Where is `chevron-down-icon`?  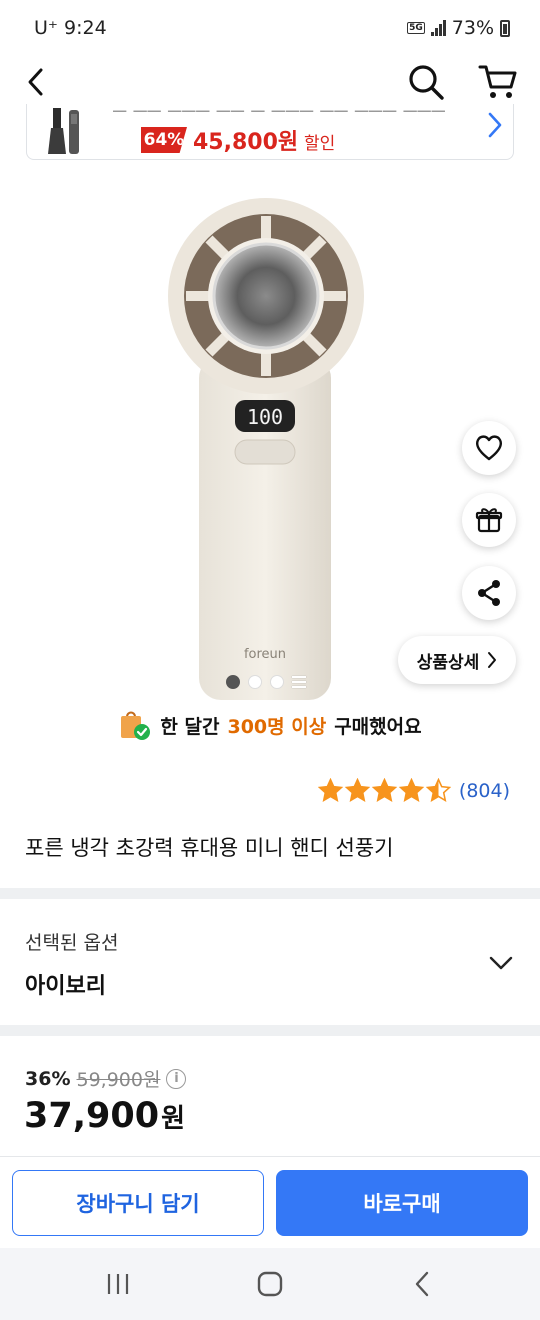
chevron-down-icon is located at coordinates (501, 963).